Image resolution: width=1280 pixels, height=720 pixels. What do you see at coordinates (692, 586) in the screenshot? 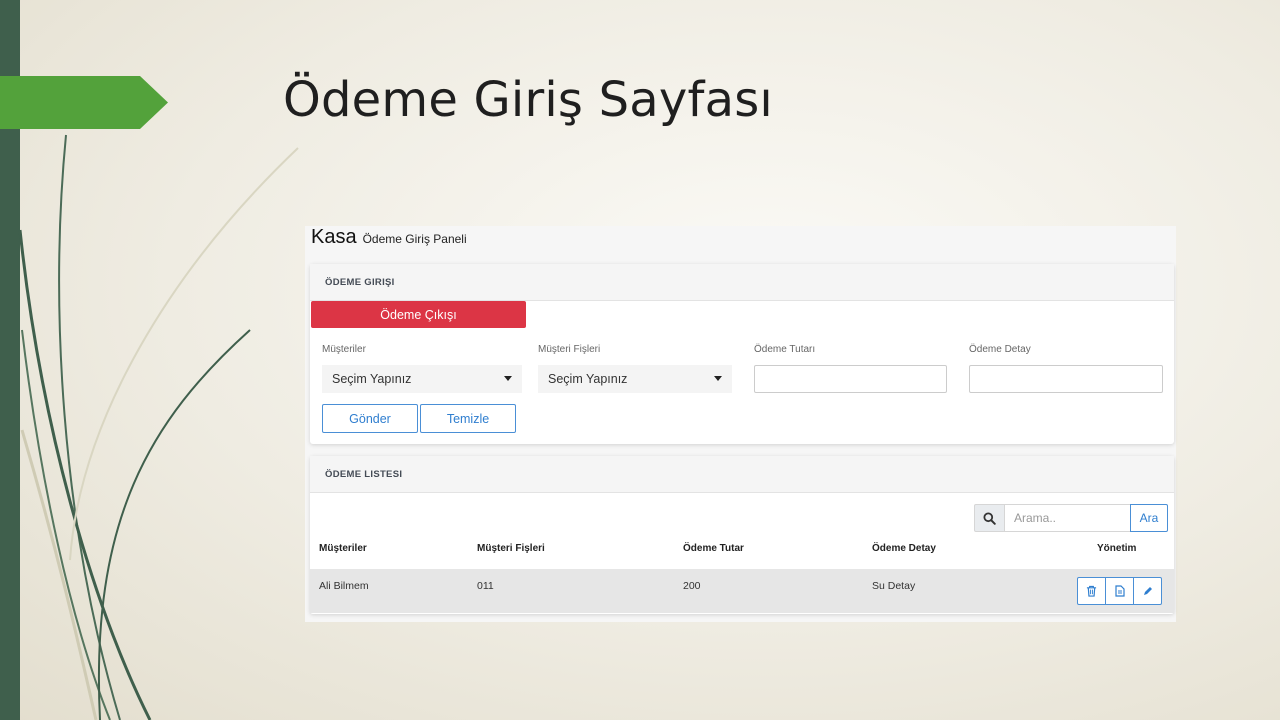
I see `cell-amount: 200` at bounding box center [692, 586].